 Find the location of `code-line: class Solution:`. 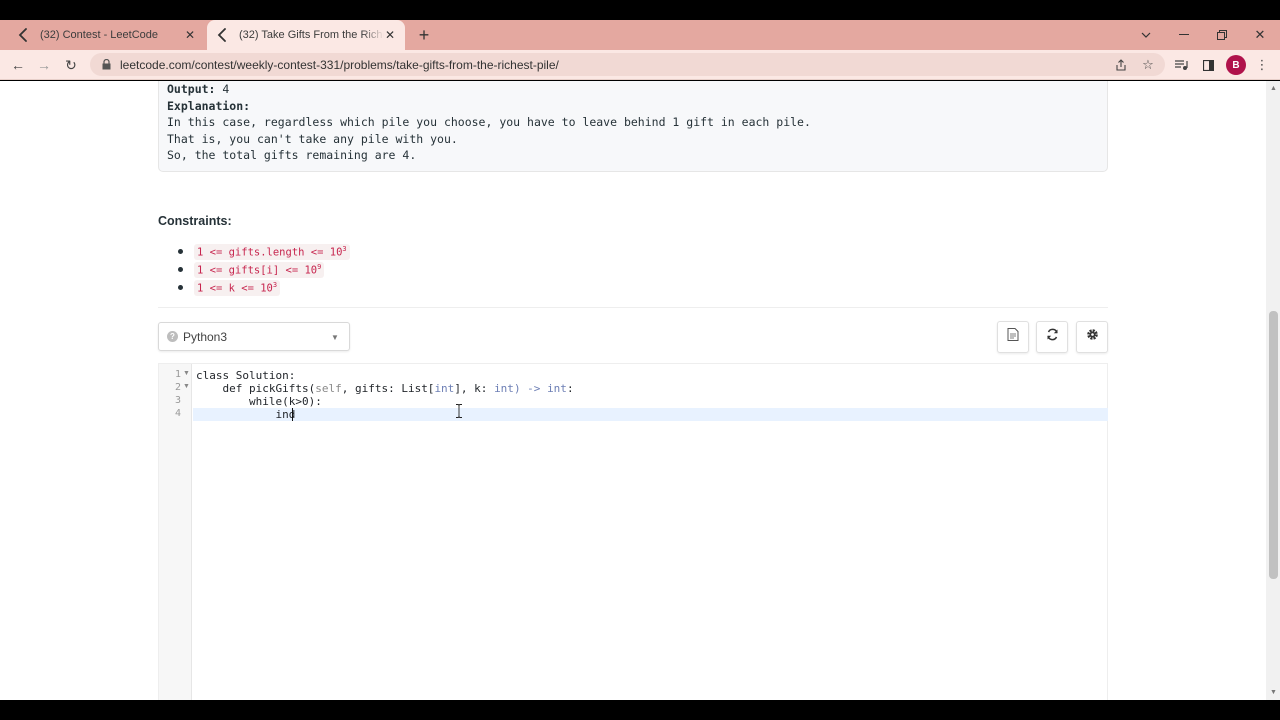

code-line: class Solution: is located at coordinates (246, 375).